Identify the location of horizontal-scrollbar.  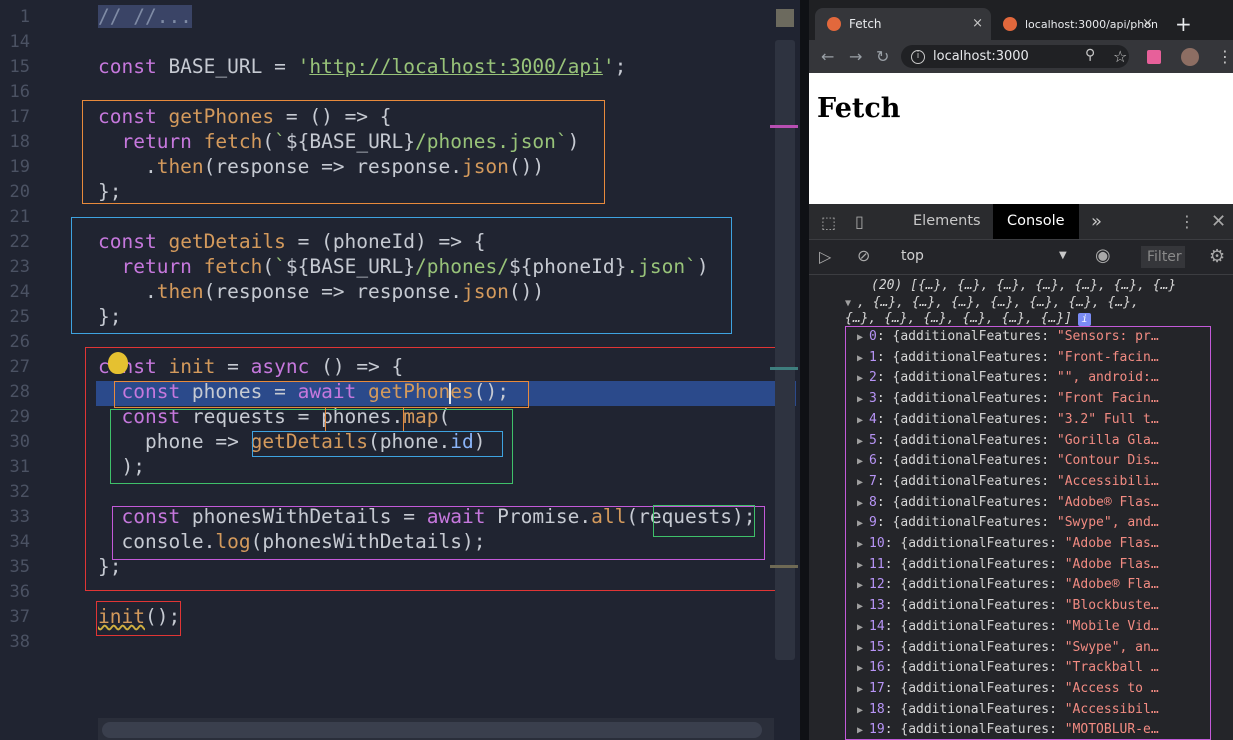
(432, 730).